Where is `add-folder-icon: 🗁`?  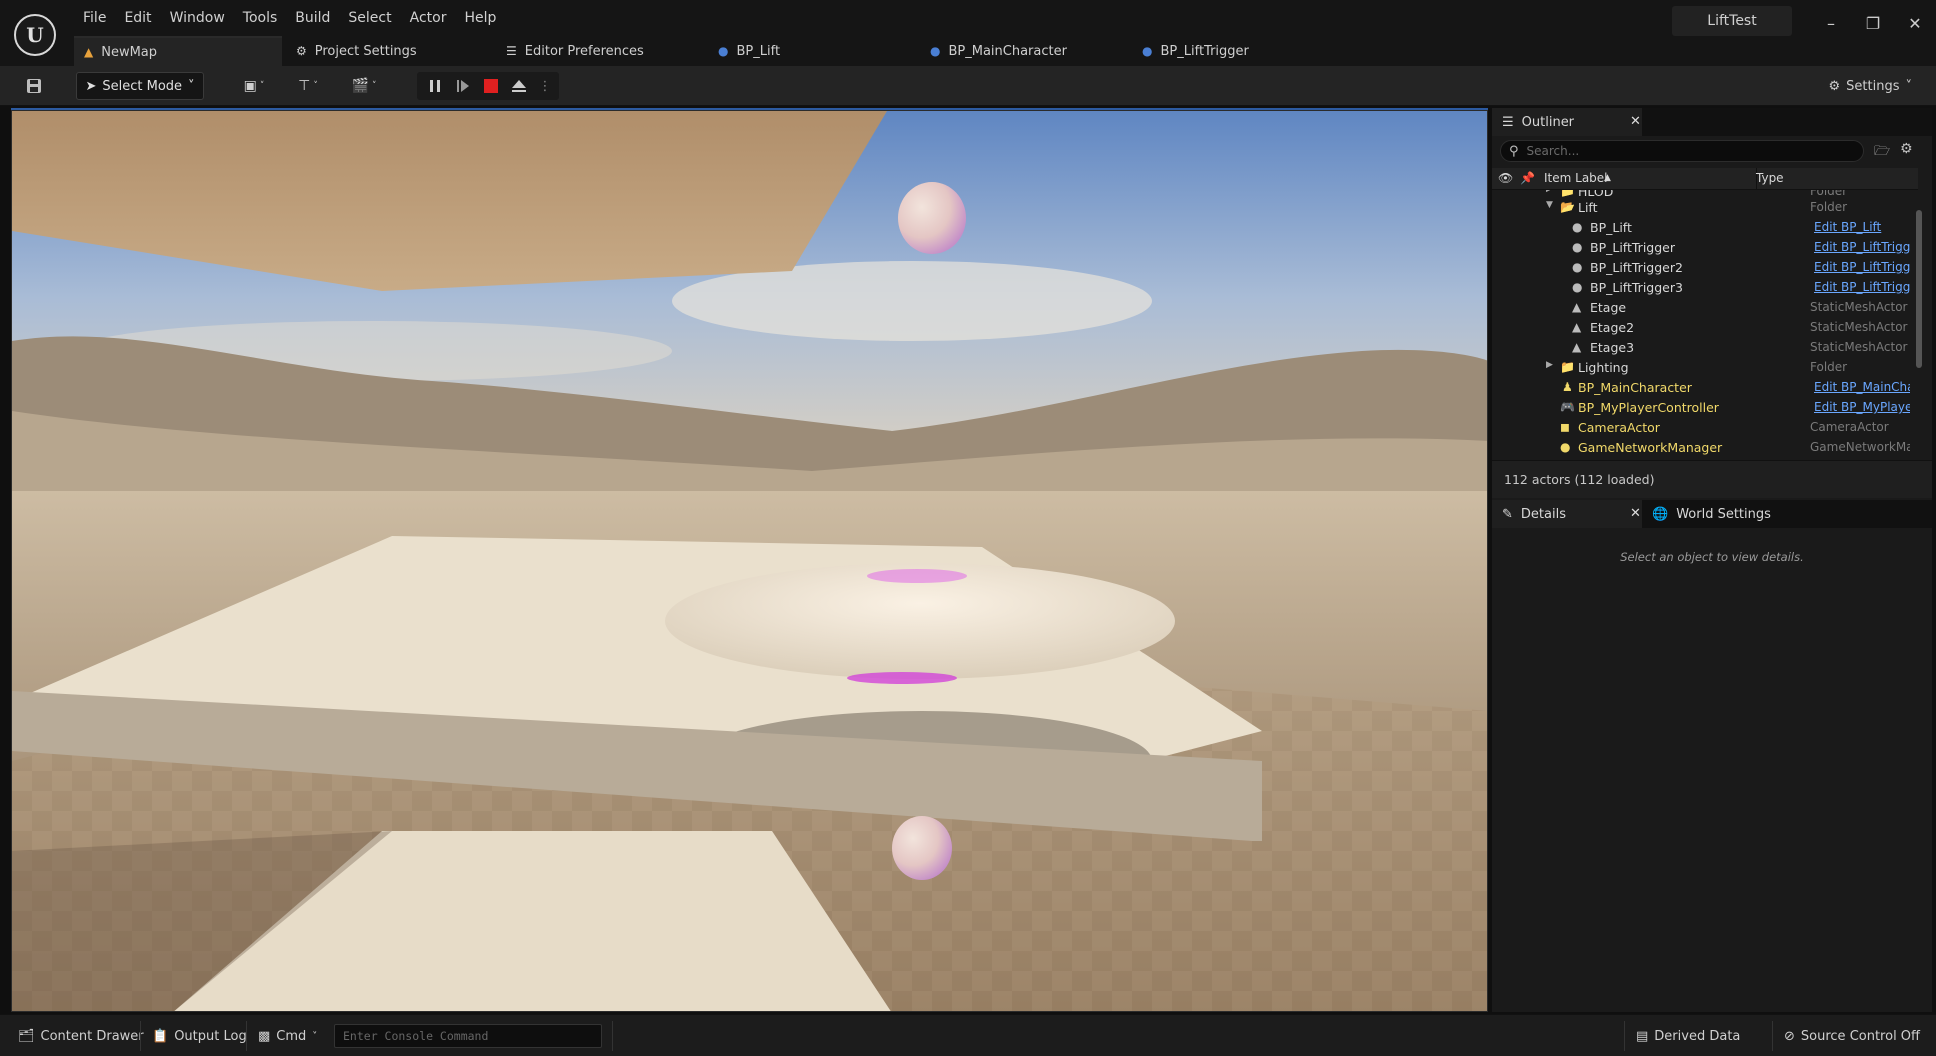
add-folder-icon: 🗁 is located at coordinates (1882, 153).